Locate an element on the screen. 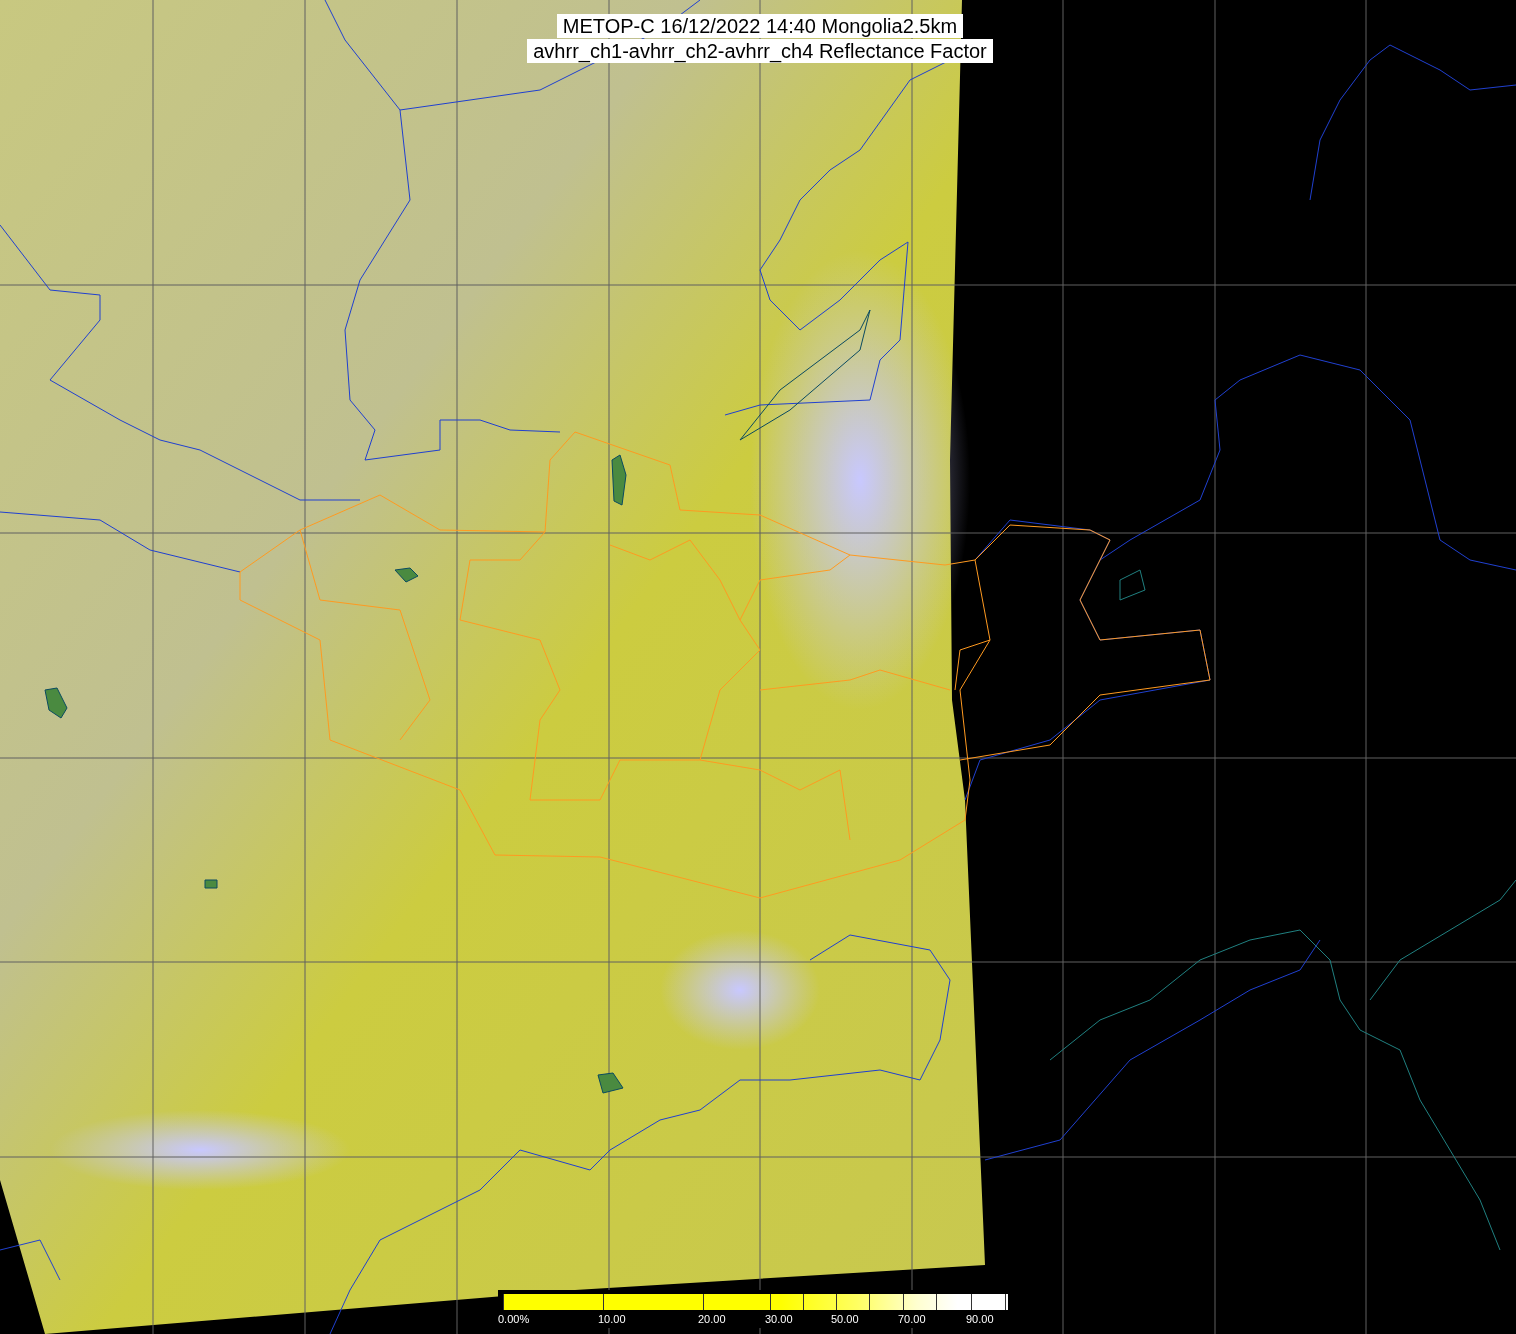 This screenshot has width=1516, height=1334. tick-label: 0.00% is located at coordinates (514, 1319).